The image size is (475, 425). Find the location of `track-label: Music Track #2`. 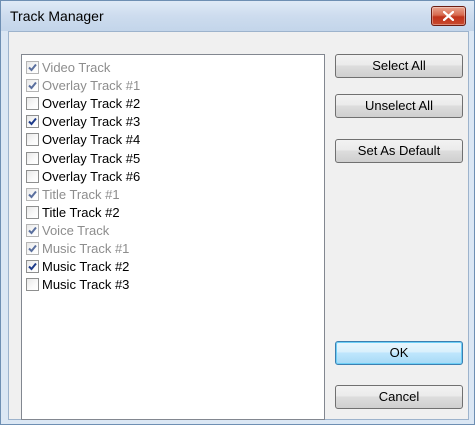

track-label: Music Track #2 is located at coordinates (86, 267).